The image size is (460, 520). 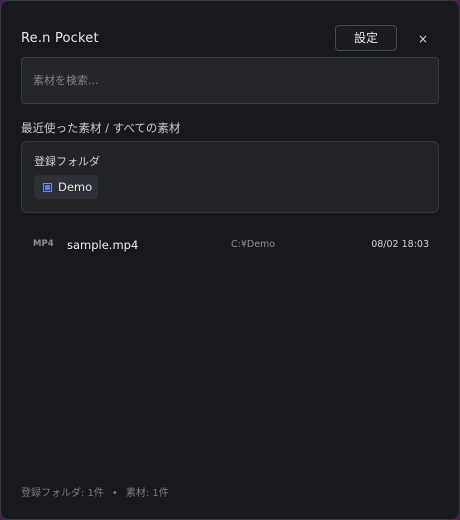 I want to click on section-heading: 最近使った素材 / すべての素材, so click(x=101, y=128).